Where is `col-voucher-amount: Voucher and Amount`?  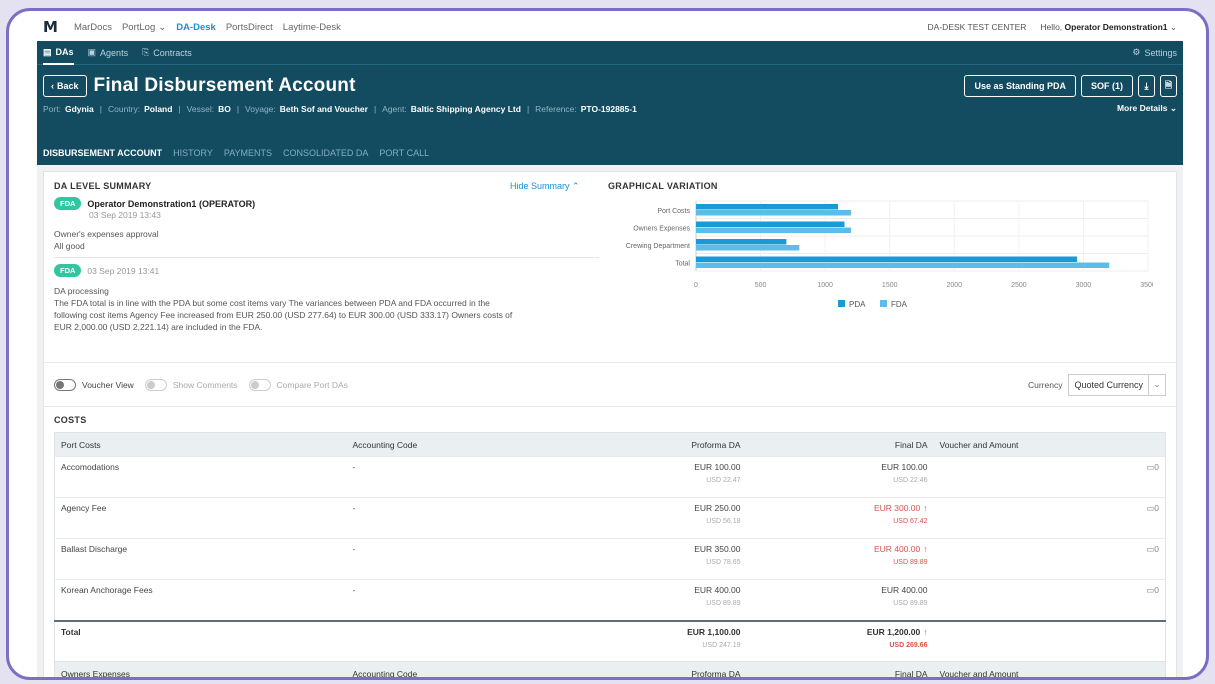
col-voucher-amount: Voucher and Amount is located at coordinates (1049, 669).